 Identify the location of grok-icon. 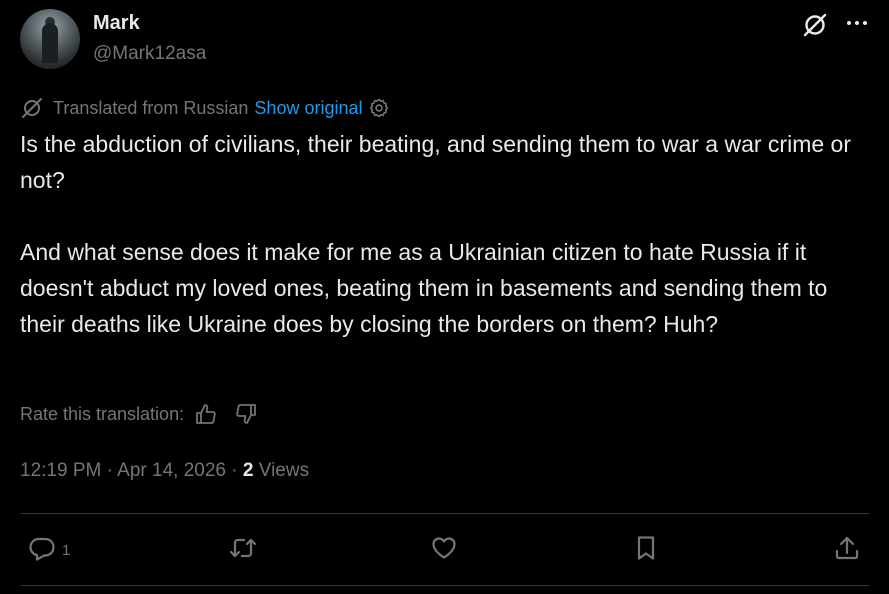
(815, 25).